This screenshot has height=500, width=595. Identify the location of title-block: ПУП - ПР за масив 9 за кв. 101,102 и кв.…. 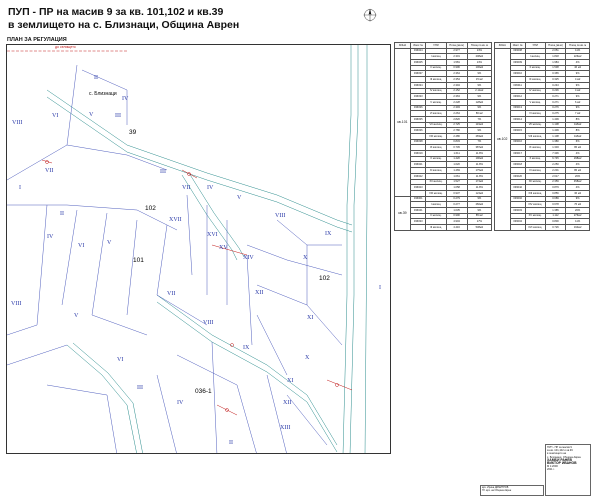
(568, 470).